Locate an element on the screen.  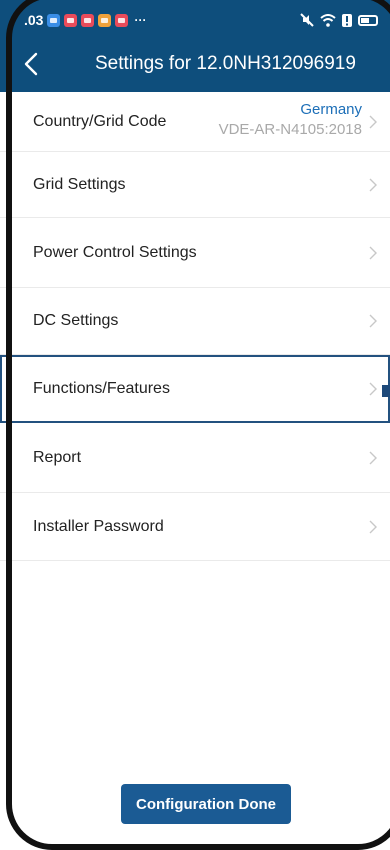
country-value: Germany is located at coordinates (331, 109).